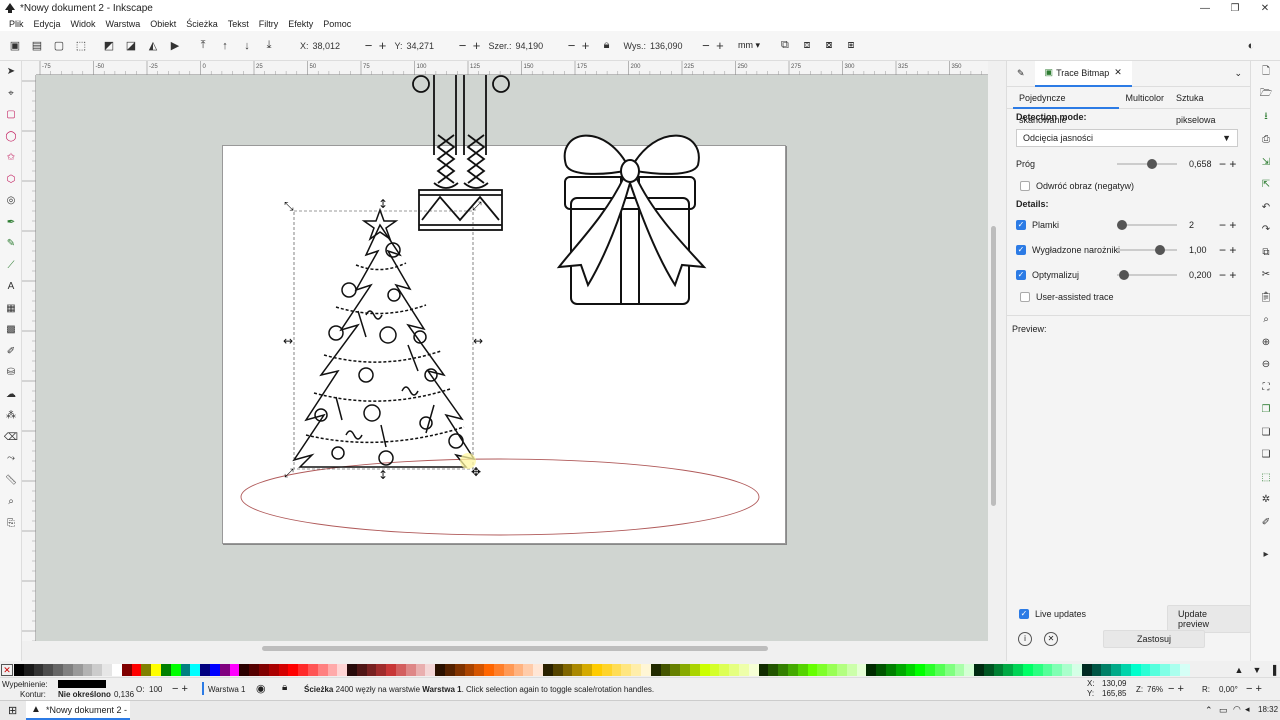  What do you see at coordinates (1235, 8) in the screenshot?
I see `maximize-button: ❐` at bounding box center [1235, 8].